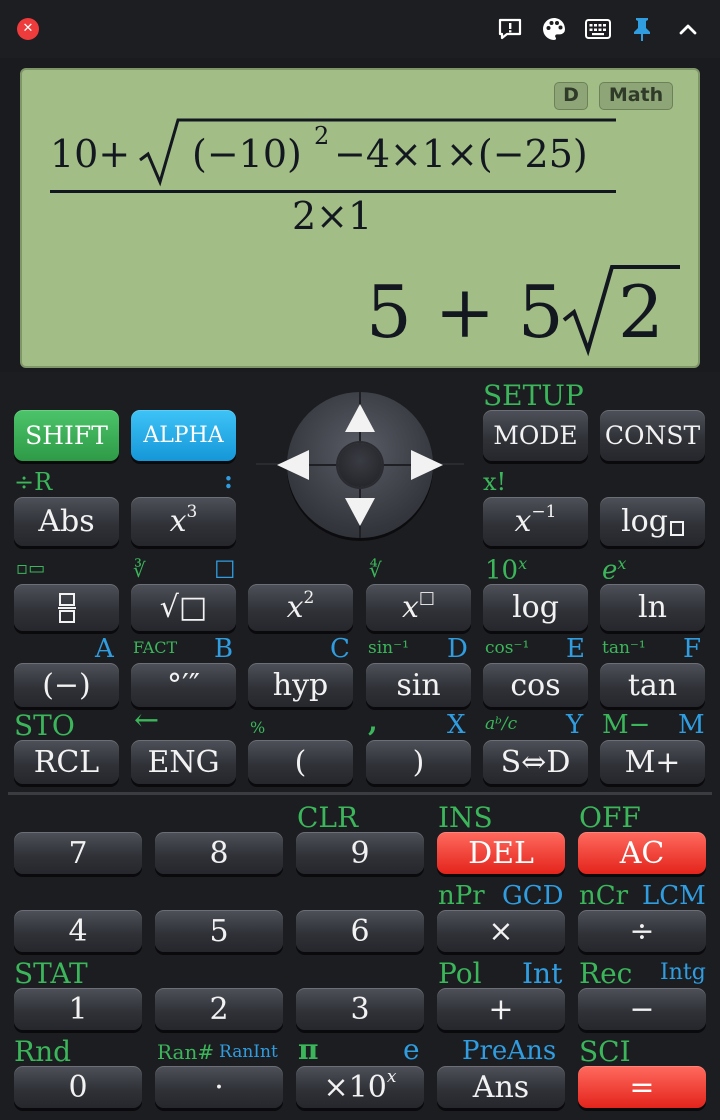 The image size is (720, 1120). I want to click on fraction-bar, so click(333, 191).